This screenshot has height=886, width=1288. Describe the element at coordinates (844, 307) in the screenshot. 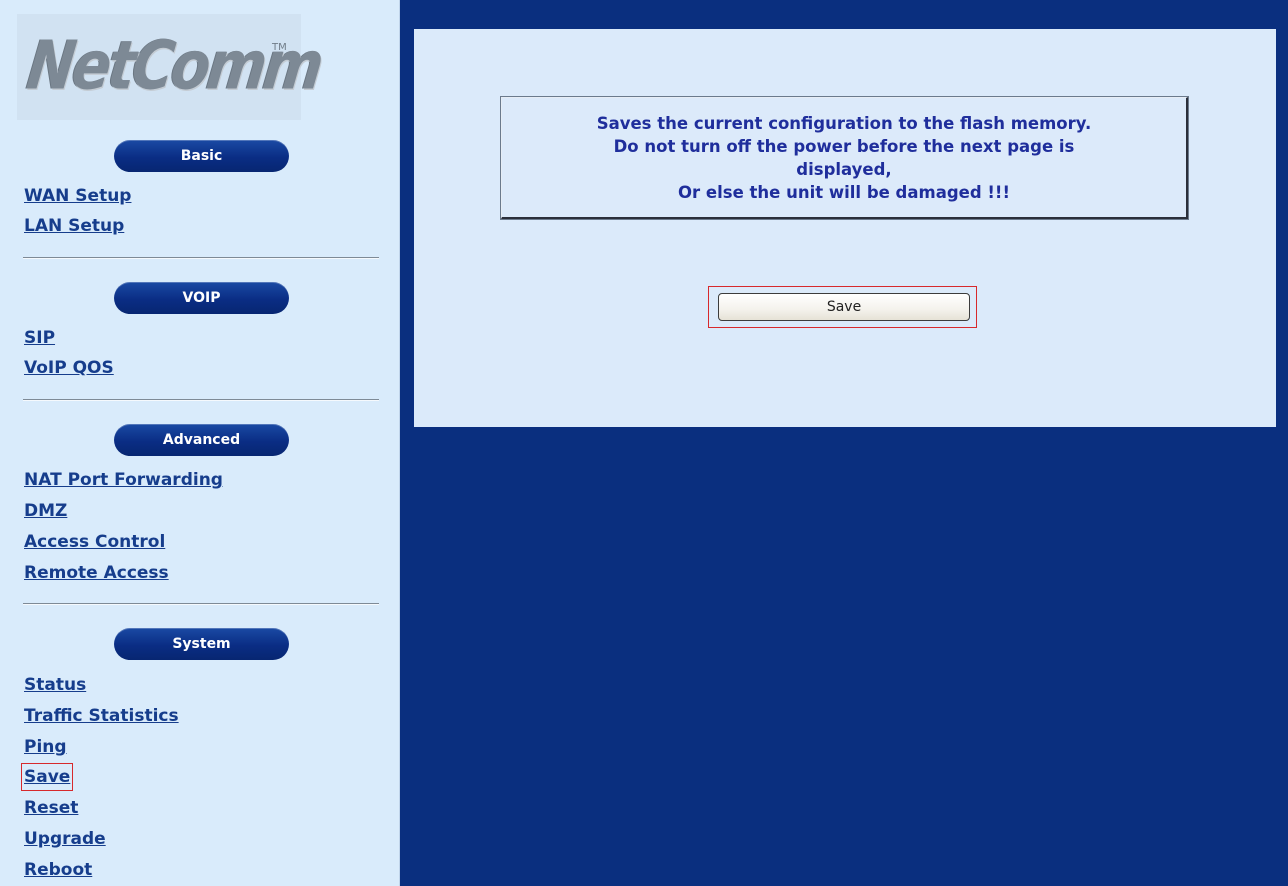

I see `save-button: Save` at that location.